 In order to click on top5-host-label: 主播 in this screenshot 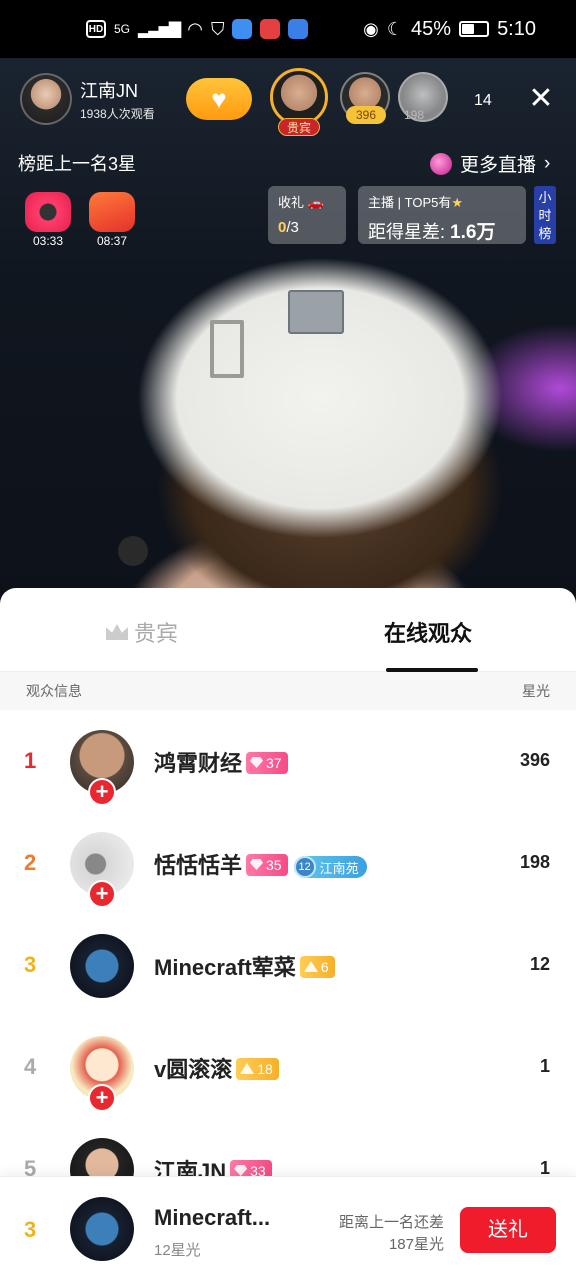, I will do `click(381, 202)`.